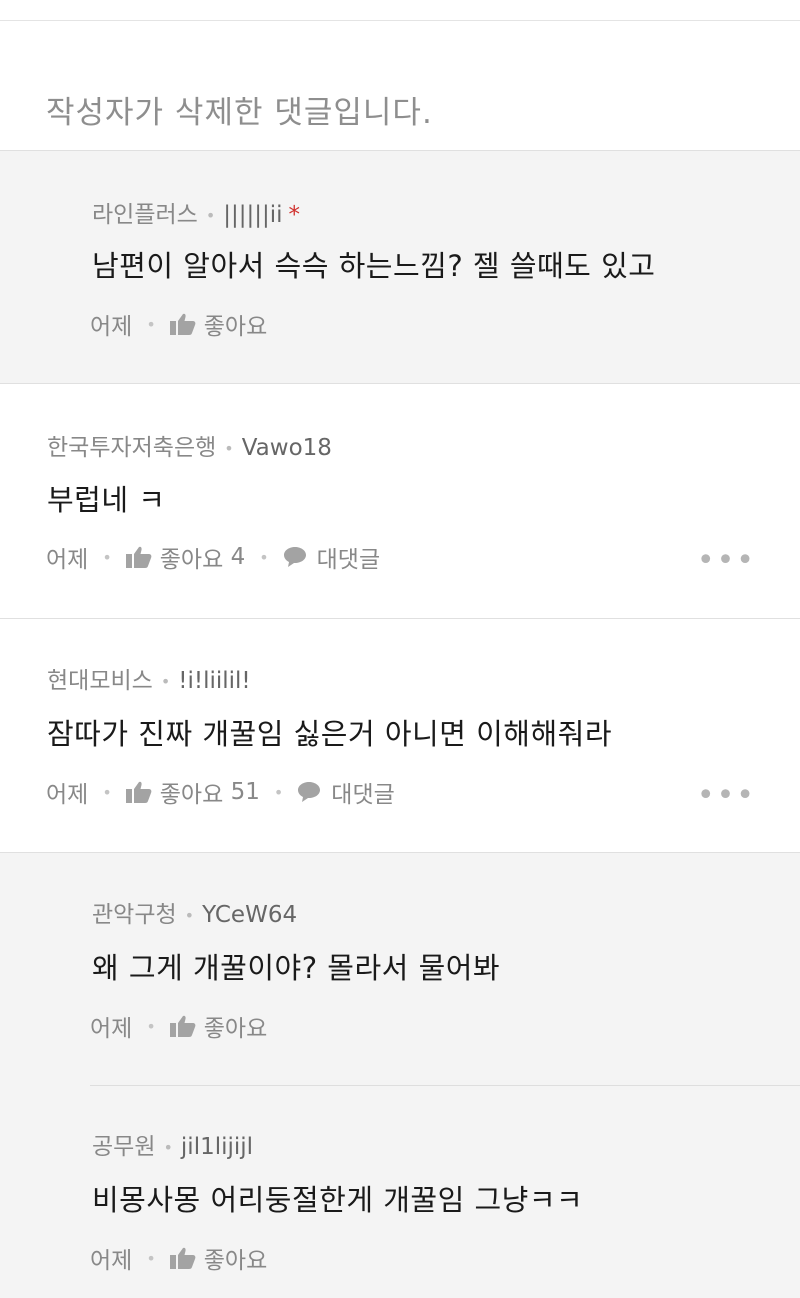 This screenshot has height=1298, width=800. What do you see at coordinates (338, 1200) in the screenshot?
I see `comment-text: 비몽사몽 어리둥절한게 개꿀임 그냥ㅋㅋ` at bounding box center [338, 1200].